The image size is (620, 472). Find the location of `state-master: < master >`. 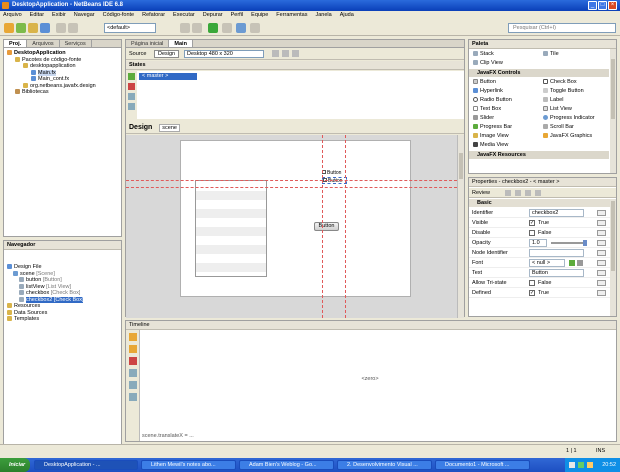

state-master: < master > is located at coordinates (168, 76).